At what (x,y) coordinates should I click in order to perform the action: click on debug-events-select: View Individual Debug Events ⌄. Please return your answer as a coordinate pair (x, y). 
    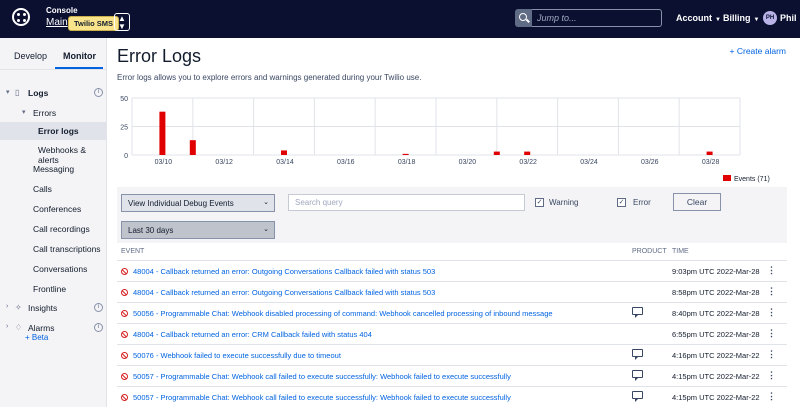
    Looking at the image, I should click on (198, 203).